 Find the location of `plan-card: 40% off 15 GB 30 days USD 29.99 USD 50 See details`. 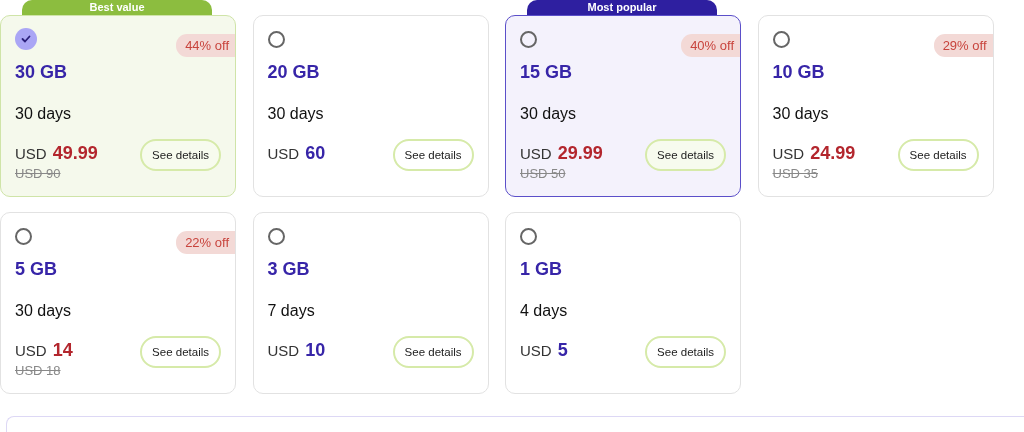

plan-card: 40% off 15 GB 30 days USD 29.99 USD 50 See details is located at coordinates (623, 106).